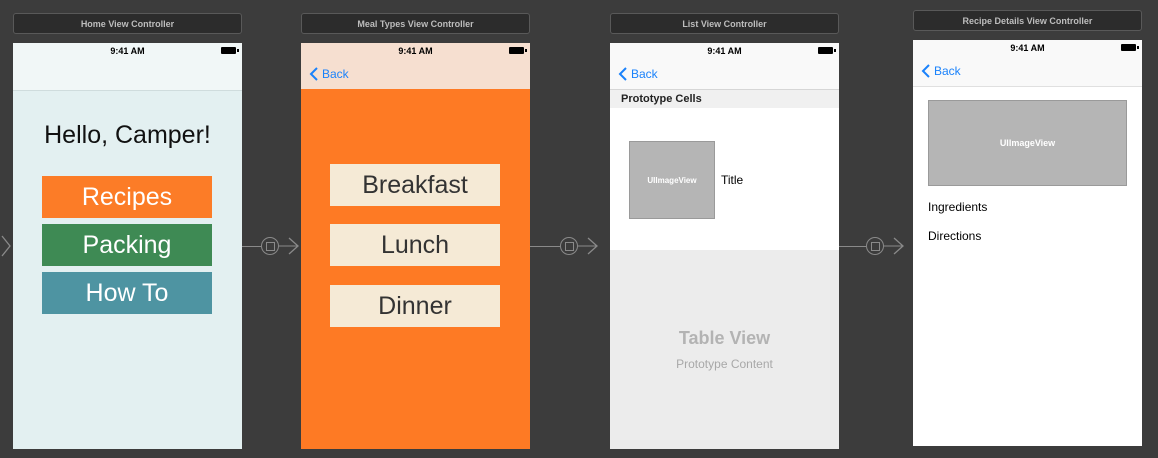 Image resolution: width=1158 pixels, height=458 pixels. What do you see at coordinates (1027, 20) in the screenshot?
I see `recipe-details-scene-title: Recipe Details View Controller` at bounding box center [1027, 20].